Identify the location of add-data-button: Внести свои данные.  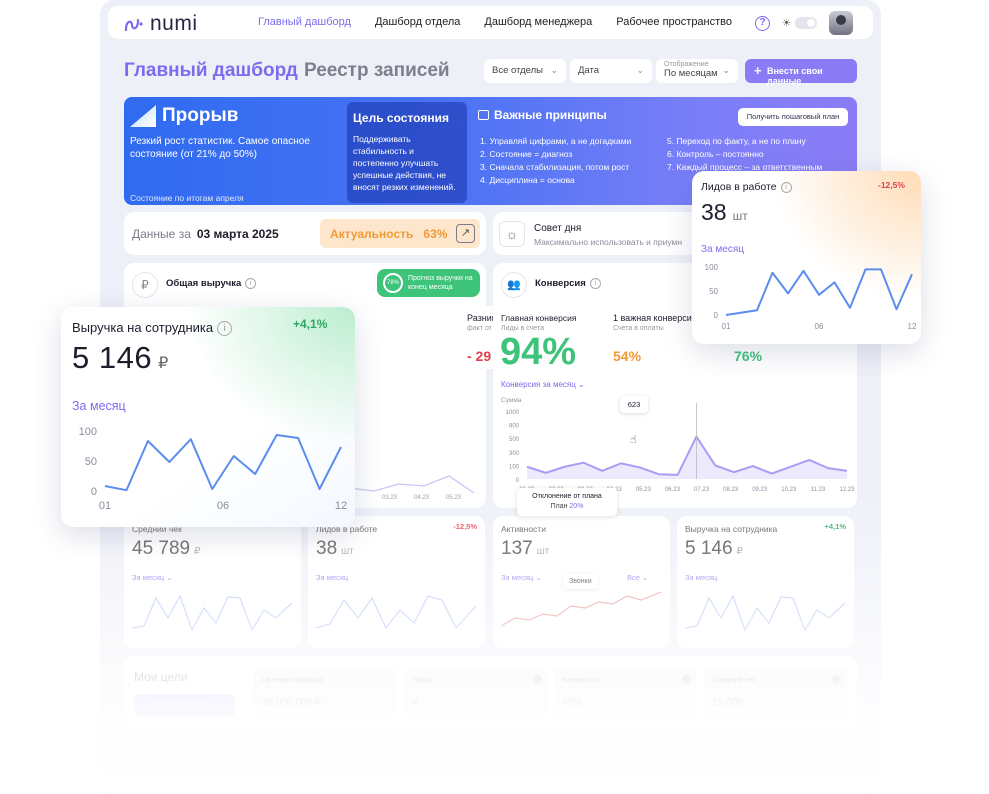
(801, 72).